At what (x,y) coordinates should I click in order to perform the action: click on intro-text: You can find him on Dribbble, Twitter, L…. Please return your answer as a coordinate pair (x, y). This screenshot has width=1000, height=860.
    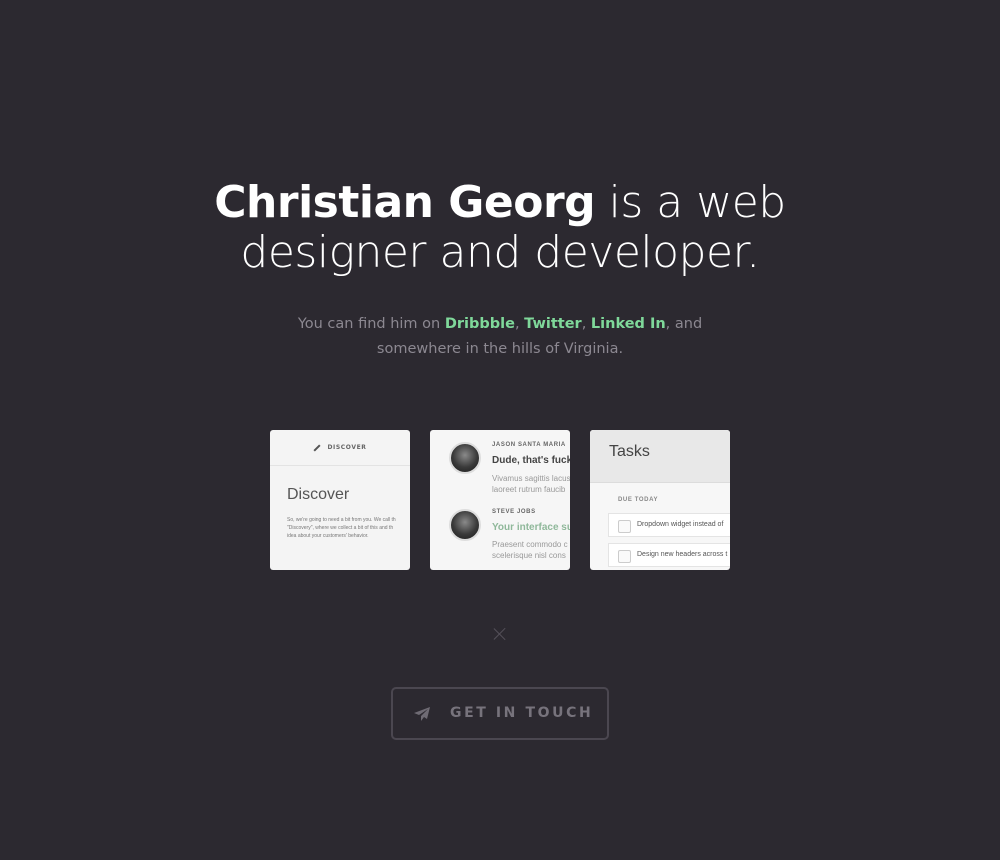
    Looking at the image, I should click on (500, 337).